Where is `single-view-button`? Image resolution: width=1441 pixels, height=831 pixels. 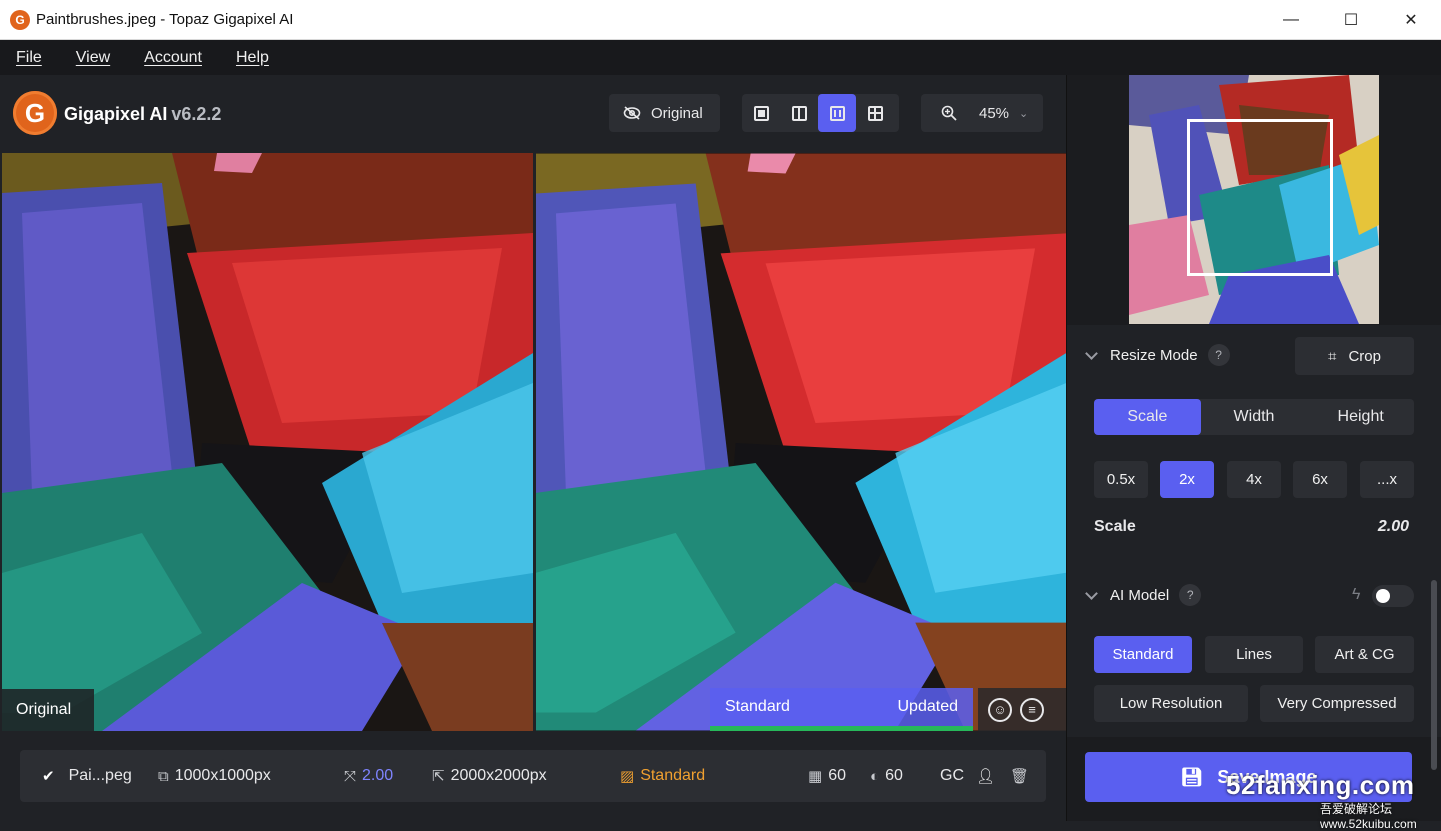
single-view-button is located at coordinates (761, 113).